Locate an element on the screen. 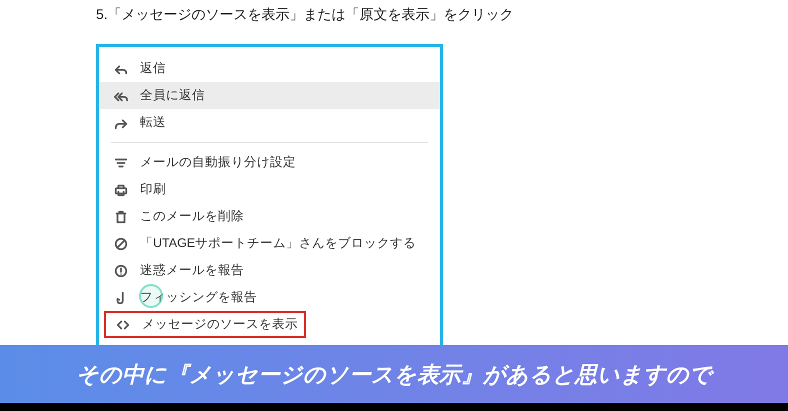 The height and width of the screenshot is (411, 788). menu-item: 「UTAGEサポートチーム」さんをブロックする is located at coordinates (269, 243).